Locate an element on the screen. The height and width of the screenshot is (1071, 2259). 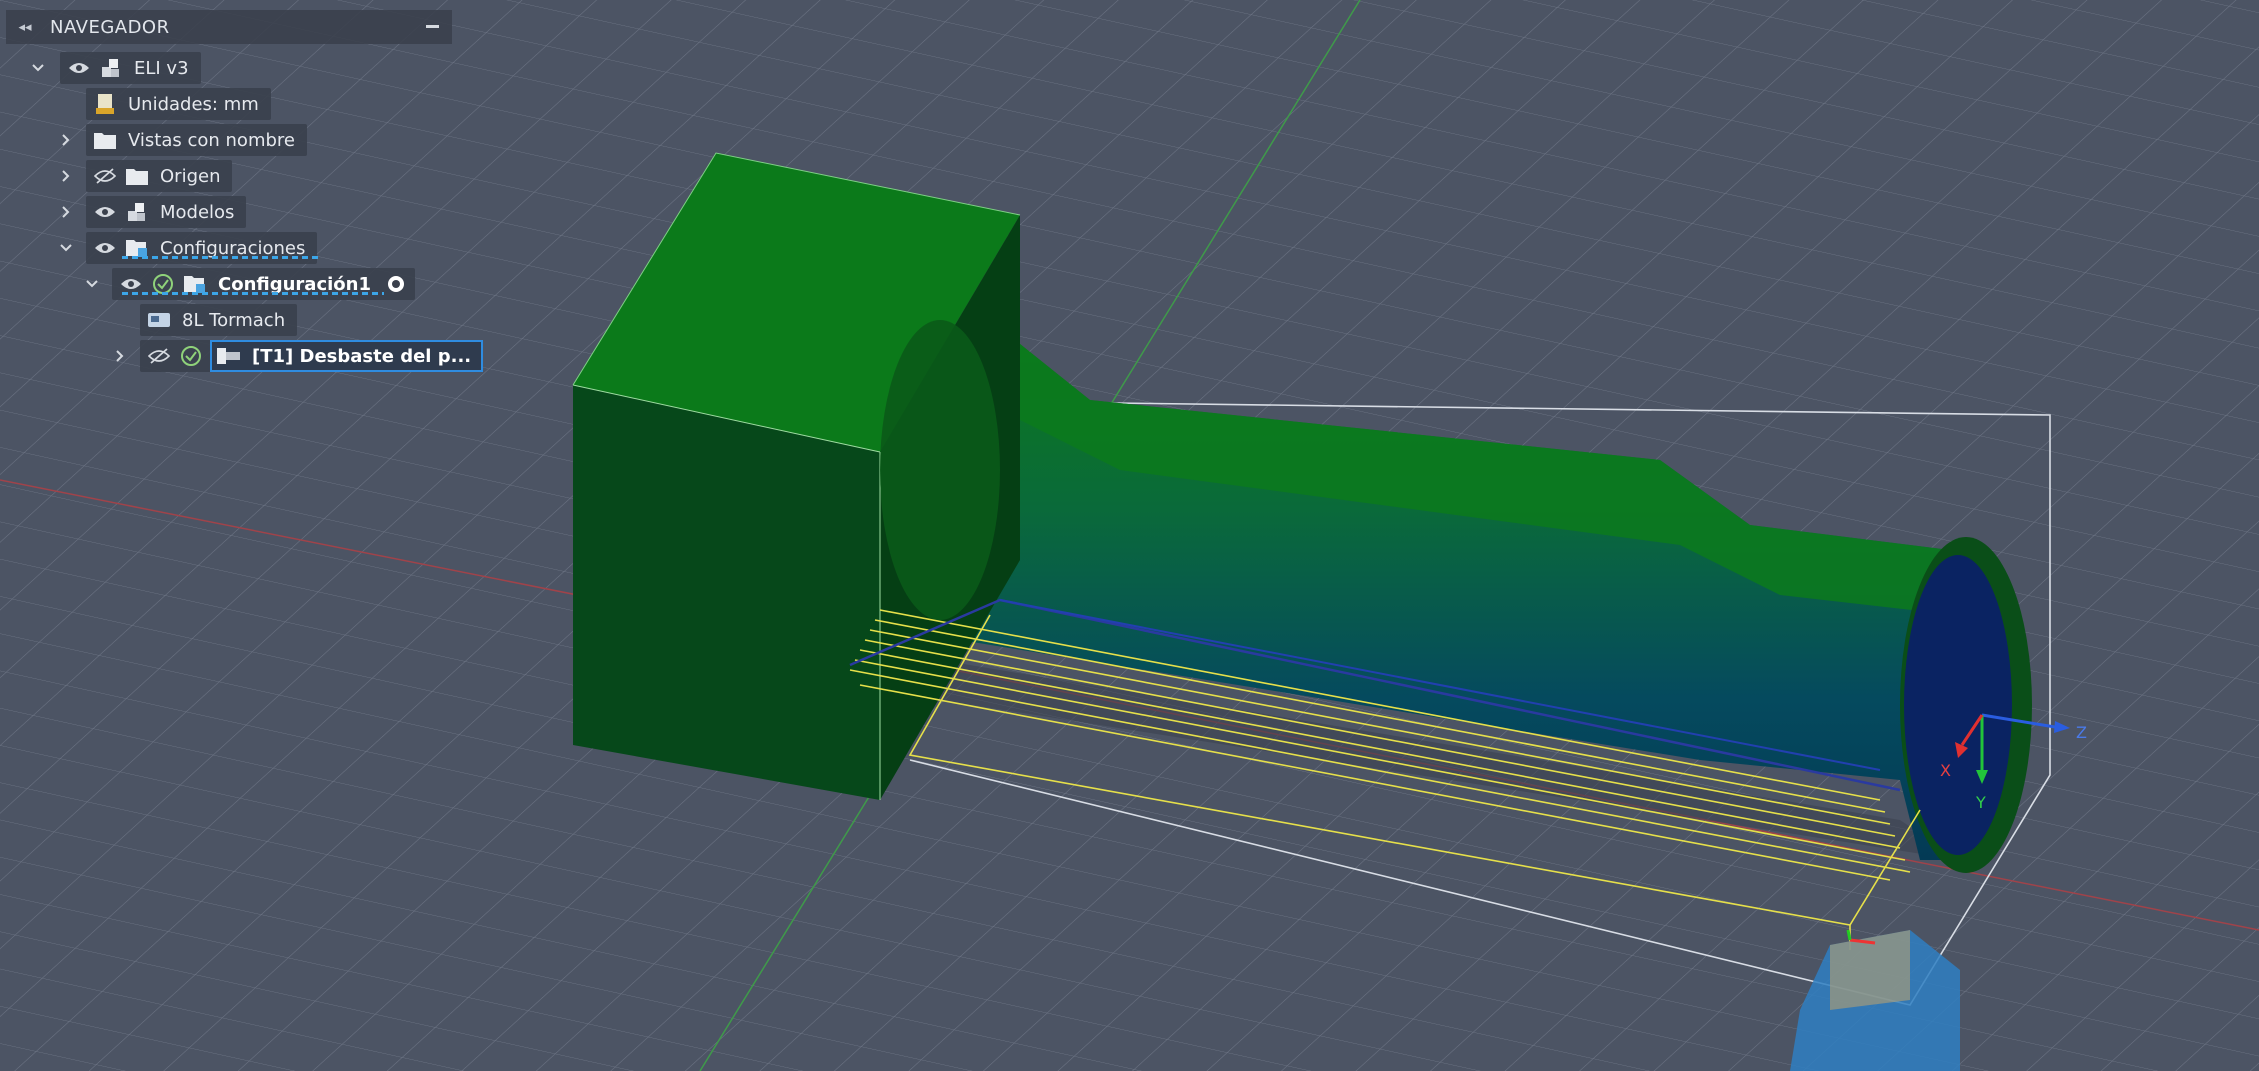
tree-label-named-views: Vistas con nombre is located at coordinates (211, 140).